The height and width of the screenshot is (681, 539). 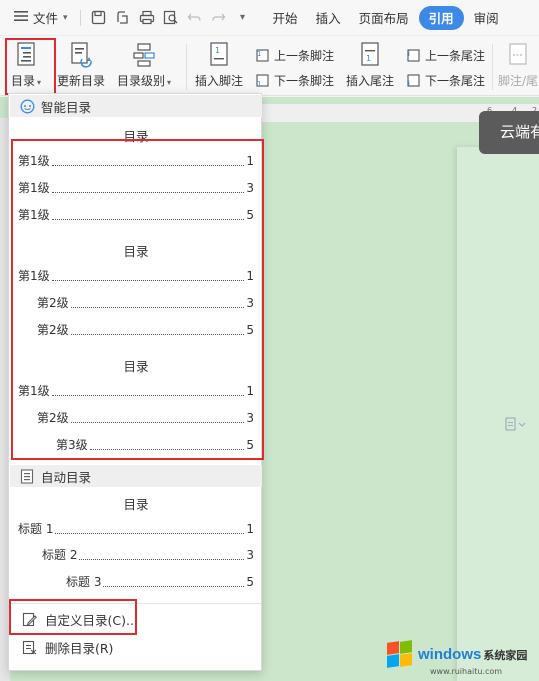 What do you see at coordinates (370, 81) in the screenshot?
I see `insert-endnote-label: 插入尾注` at bounding box center [370, 81].